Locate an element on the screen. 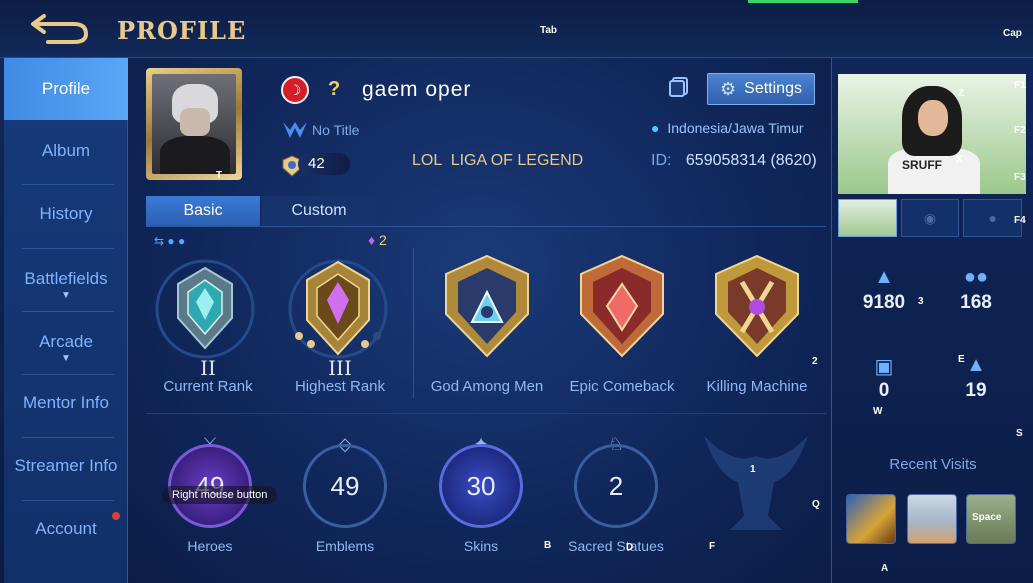 This screenshot has width=1033, height=583. cards-icon is located at coordinates (679, 87).